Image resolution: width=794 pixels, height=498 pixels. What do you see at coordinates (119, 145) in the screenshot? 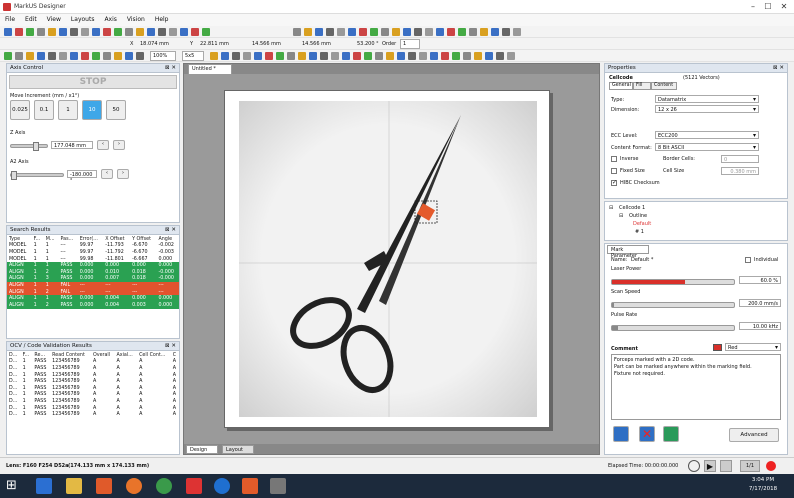
I see `z-axis-right-button: ›` at bounding box center [119, 145].